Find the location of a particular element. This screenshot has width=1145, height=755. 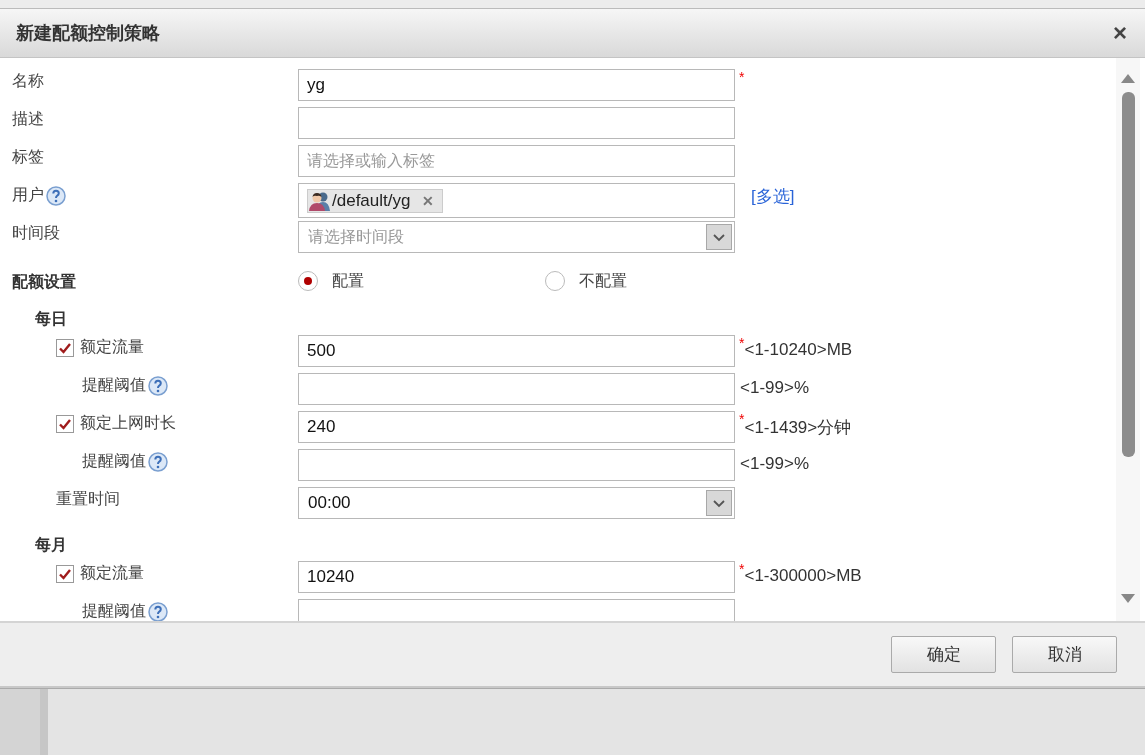

radio-label: 配置 is located at coordinates (348, 281).